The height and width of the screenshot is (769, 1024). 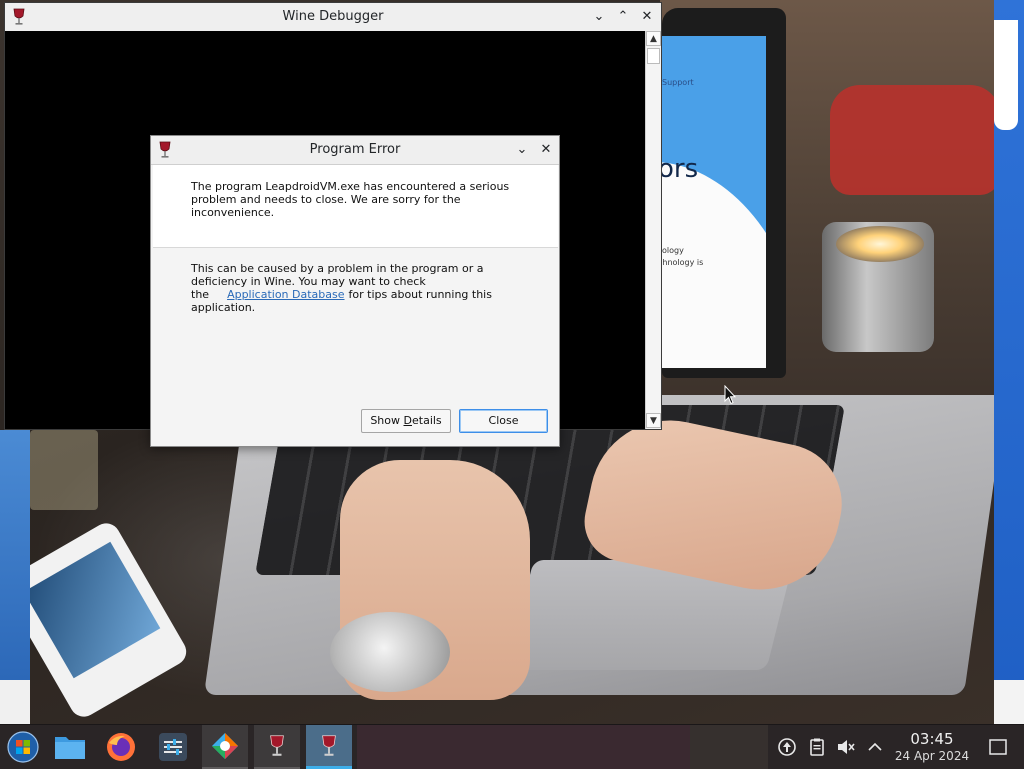 I want to click on wallpaper-chair, so click(x=915, y=140).